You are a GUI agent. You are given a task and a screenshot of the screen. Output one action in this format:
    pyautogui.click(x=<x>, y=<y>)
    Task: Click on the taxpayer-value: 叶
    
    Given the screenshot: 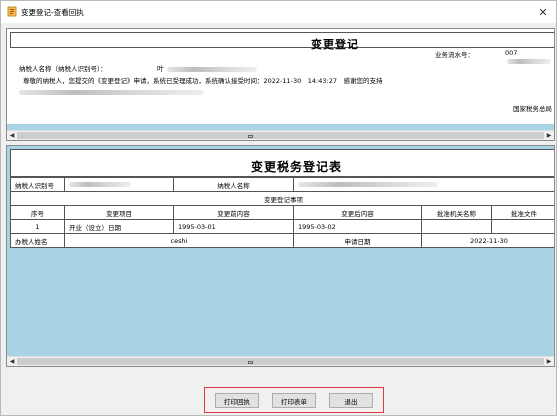 What is the action you would take?
    pyautogui.click(x=207, y=69)
    